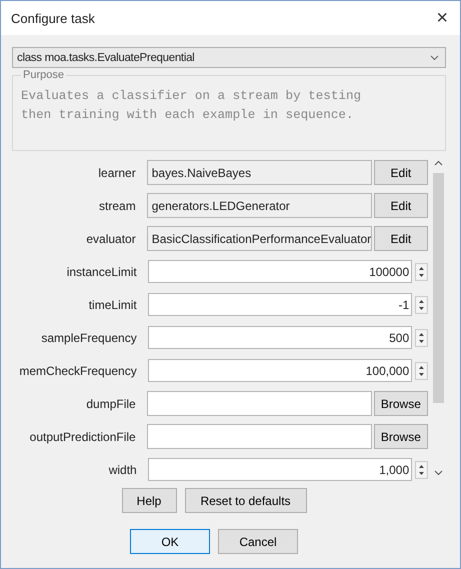  What do you see at coordinates (229, 57) in the screenshot?
I see `task-dropdown: class moa.tasks.EvaluatePrequential` at bounding box center [229, 57].